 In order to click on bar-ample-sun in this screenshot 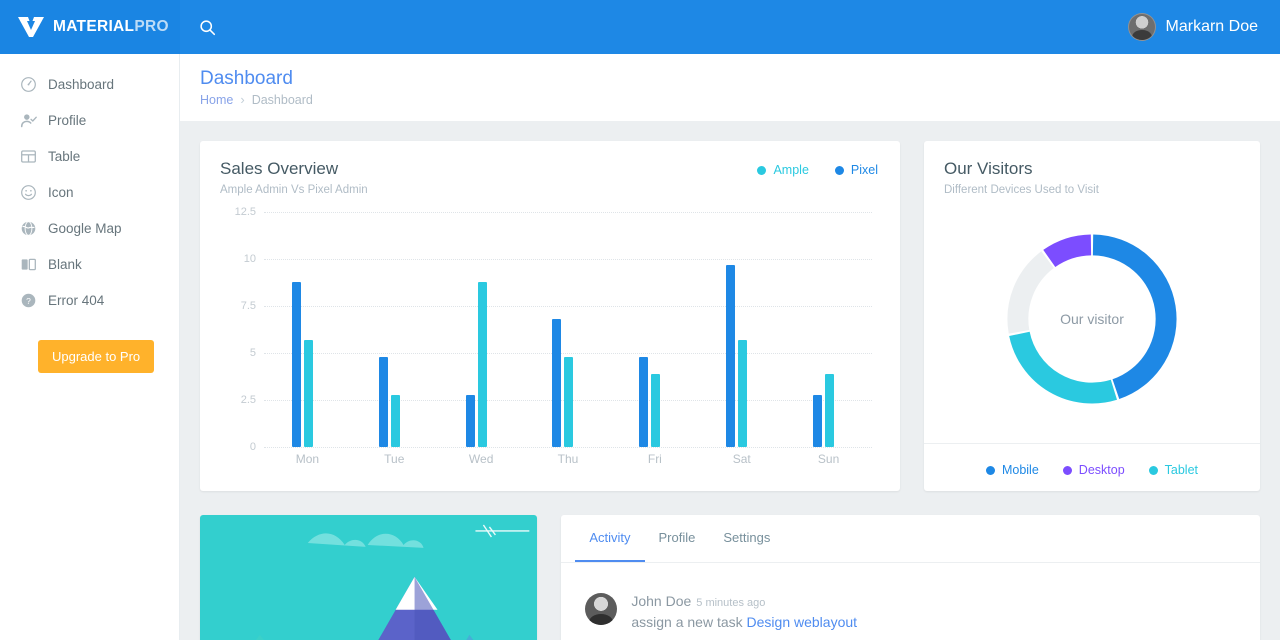, I will do `click(829, 410)`.